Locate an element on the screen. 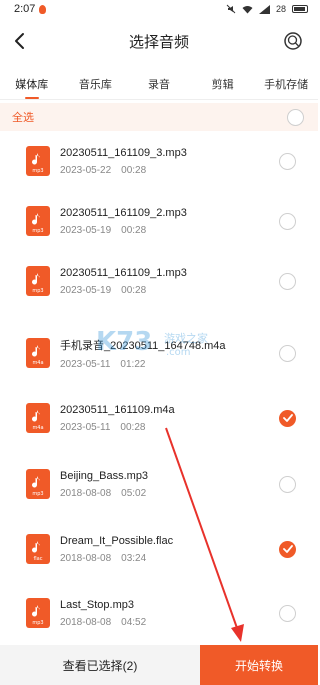  tab-media-library: 媒体库 is located at coordinates (32, 85).